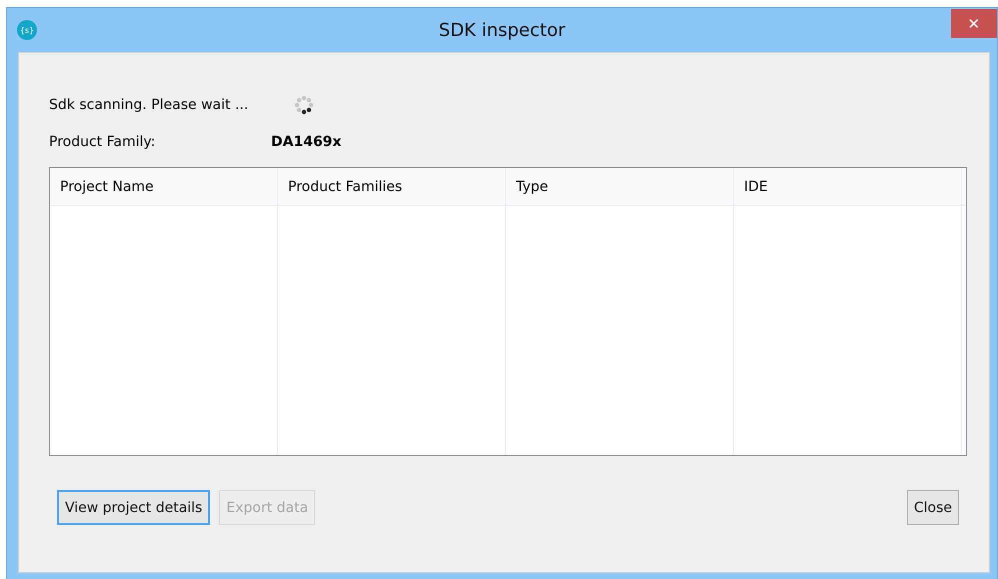 The height and width of the screenshot is (579, 998). I want to click on close-button: ✕, so click(974, 23).